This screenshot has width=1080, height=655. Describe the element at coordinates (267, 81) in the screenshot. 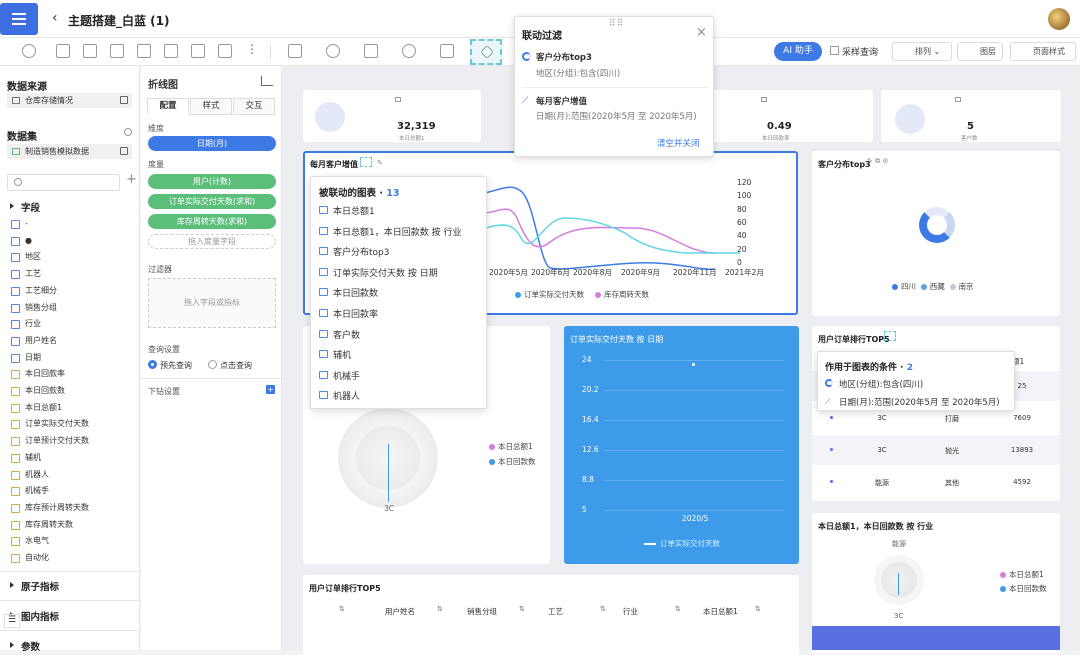

I see `line-chart-icon` at that location.